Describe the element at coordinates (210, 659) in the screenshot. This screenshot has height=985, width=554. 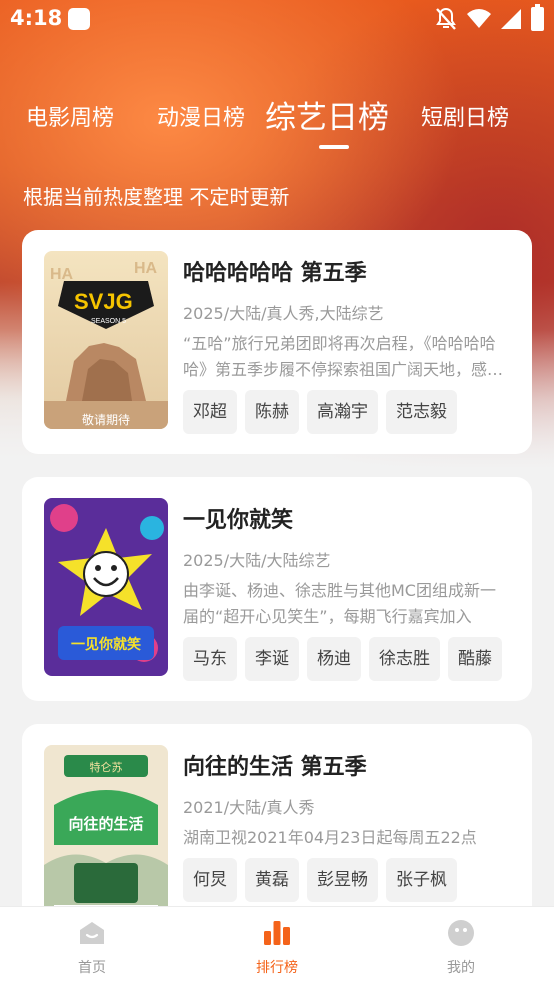
I see `cast-tag: 马东` at that location.